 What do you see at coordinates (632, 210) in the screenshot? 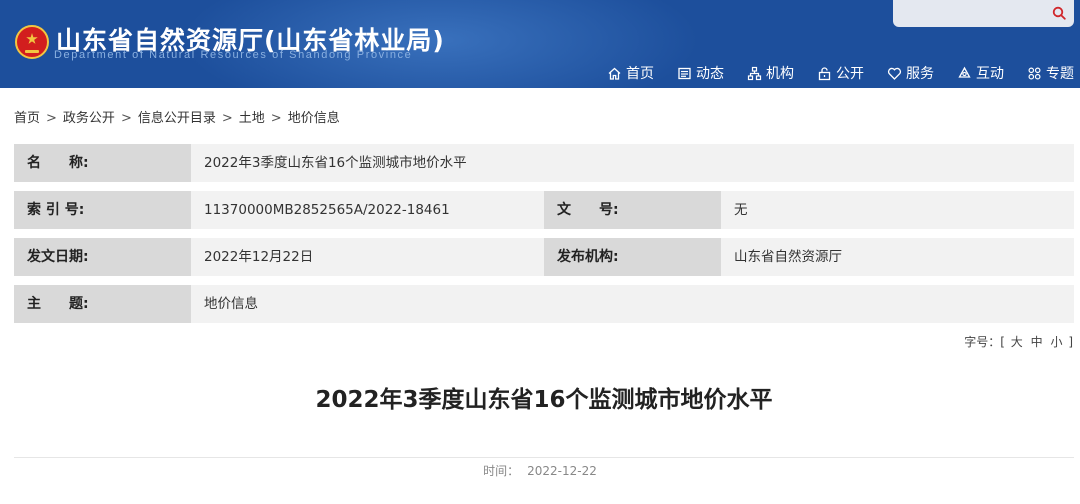
I see `meta-label-doc-no: 文 号:` at bounding box center [632, 210].